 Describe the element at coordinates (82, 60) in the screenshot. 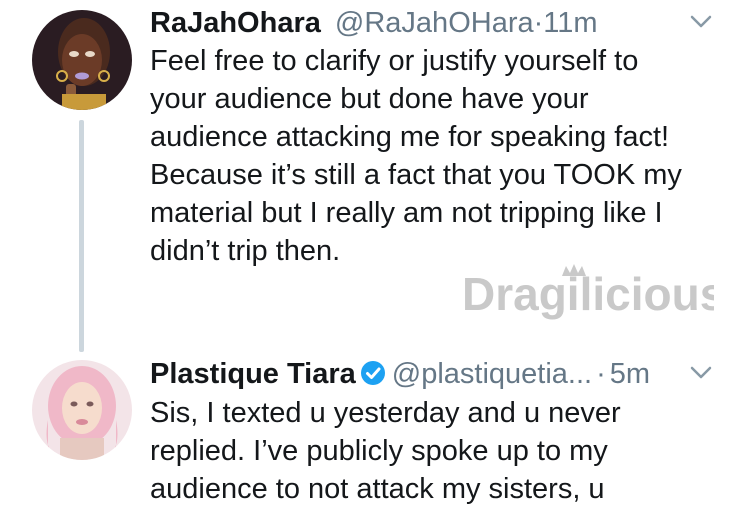

I see `avatar-rajahohara` at that location.